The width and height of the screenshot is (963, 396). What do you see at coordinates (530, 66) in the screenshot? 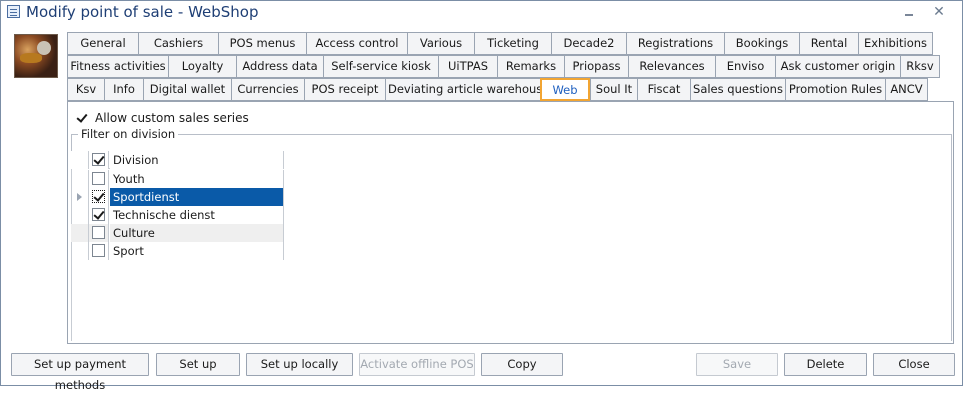
I see `tab-remarks: Remarks` at bounding box center [530, 66].